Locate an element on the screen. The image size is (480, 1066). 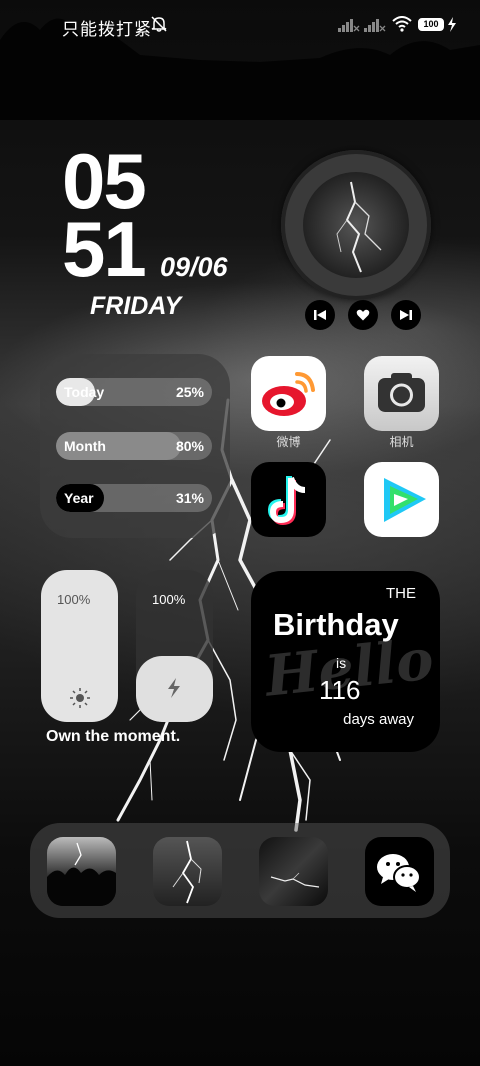
clock-minute: 51 is located at coordinates (104, 249).